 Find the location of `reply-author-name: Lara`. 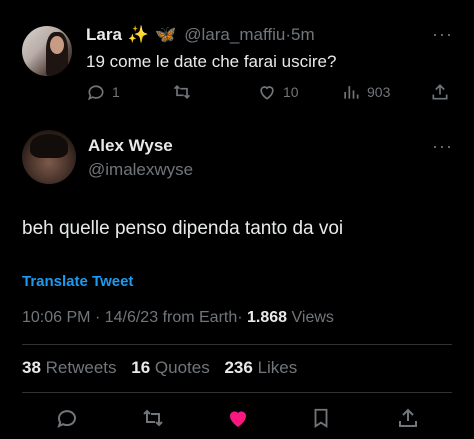

reply-author-name: Lara is located at coordinates (104, 34).